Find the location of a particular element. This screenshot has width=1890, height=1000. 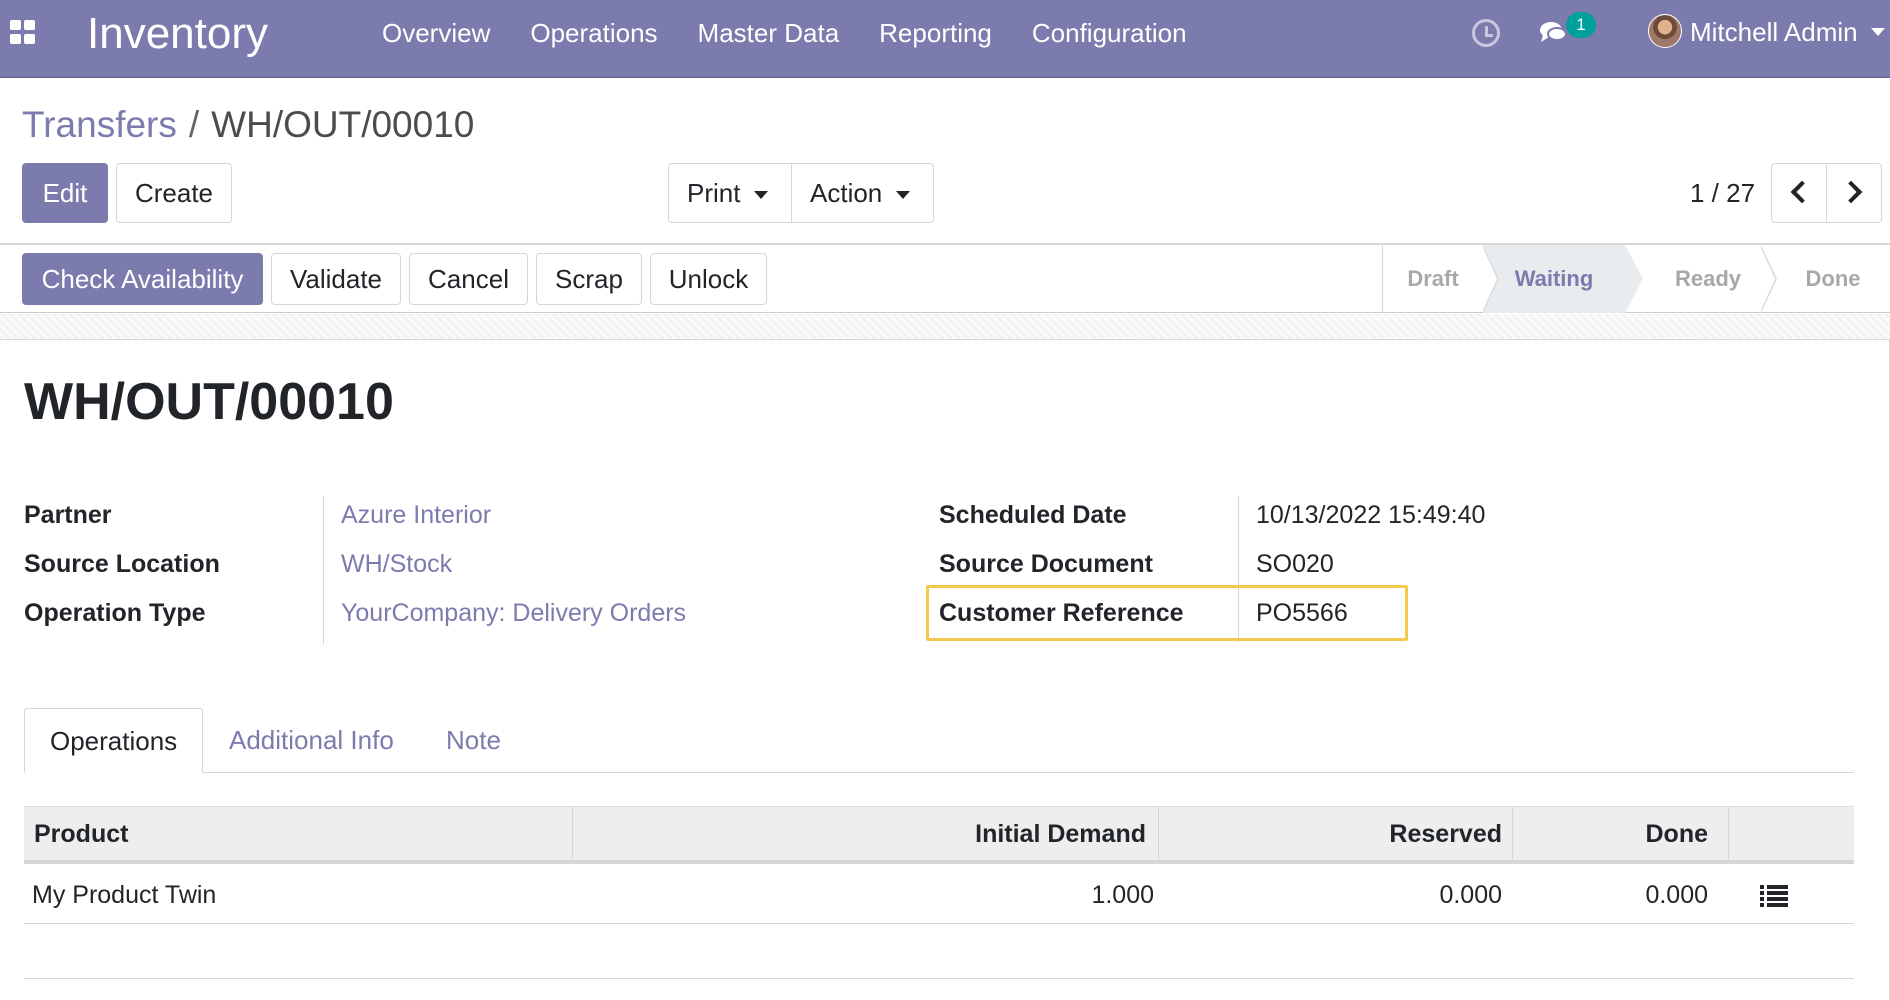

table-header: Product Initial Demand Reserved Done is located at coordinates (939, 835).